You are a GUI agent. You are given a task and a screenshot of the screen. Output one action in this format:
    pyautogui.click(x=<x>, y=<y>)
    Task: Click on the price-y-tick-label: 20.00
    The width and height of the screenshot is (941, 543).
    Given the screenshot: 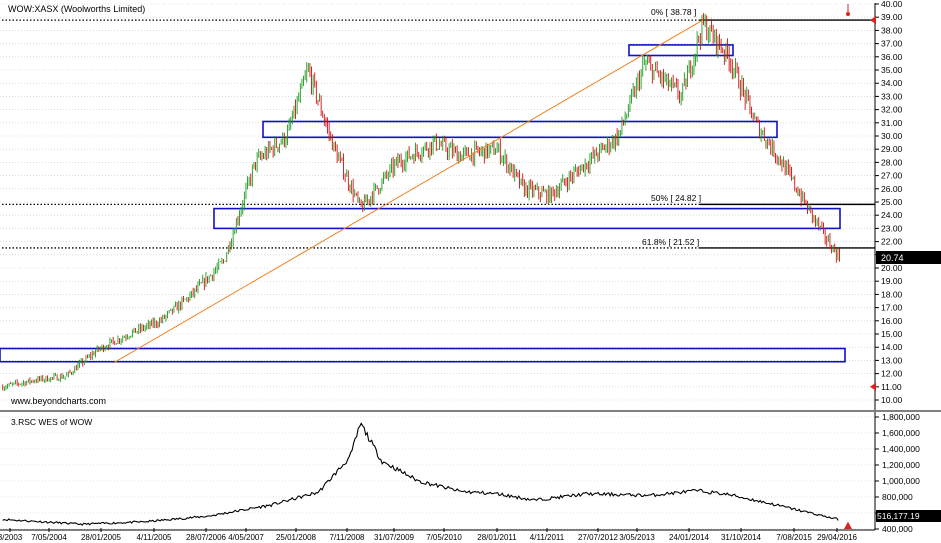 What is the action you would take?
    pyautogui.click(x=892, y=268)
    